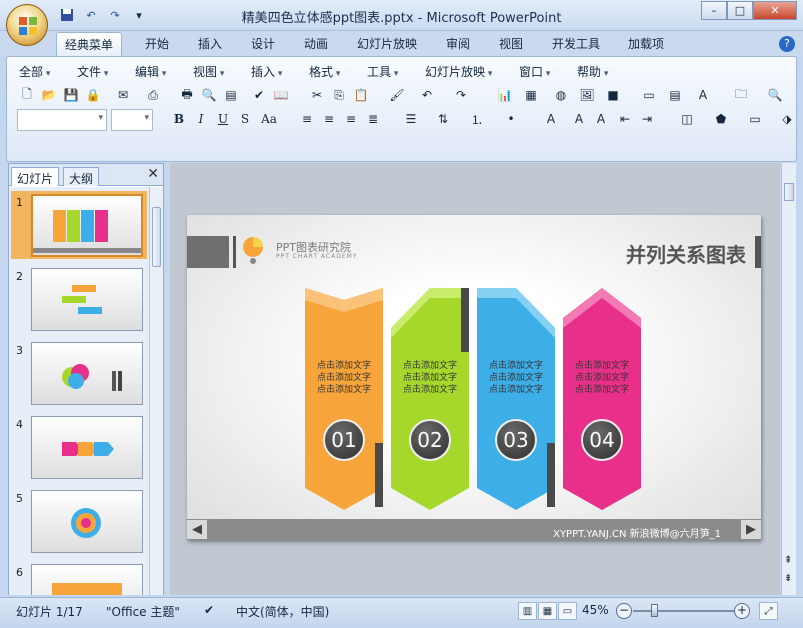  What do you see at coordinates (788, 379) in the screenshot?
I see `vertical-scrollbar: ⇞ ⇟` at bounding box center [788, 379].